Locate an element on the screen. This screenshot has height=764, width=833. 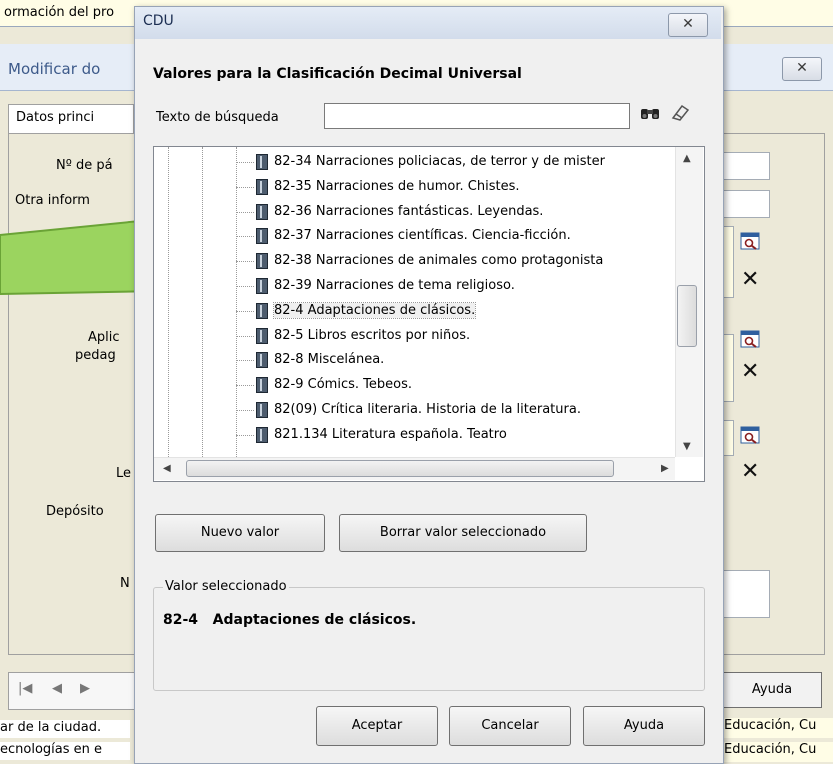
scroll-right-icon: ▶ is located at coordinates (665, 468).